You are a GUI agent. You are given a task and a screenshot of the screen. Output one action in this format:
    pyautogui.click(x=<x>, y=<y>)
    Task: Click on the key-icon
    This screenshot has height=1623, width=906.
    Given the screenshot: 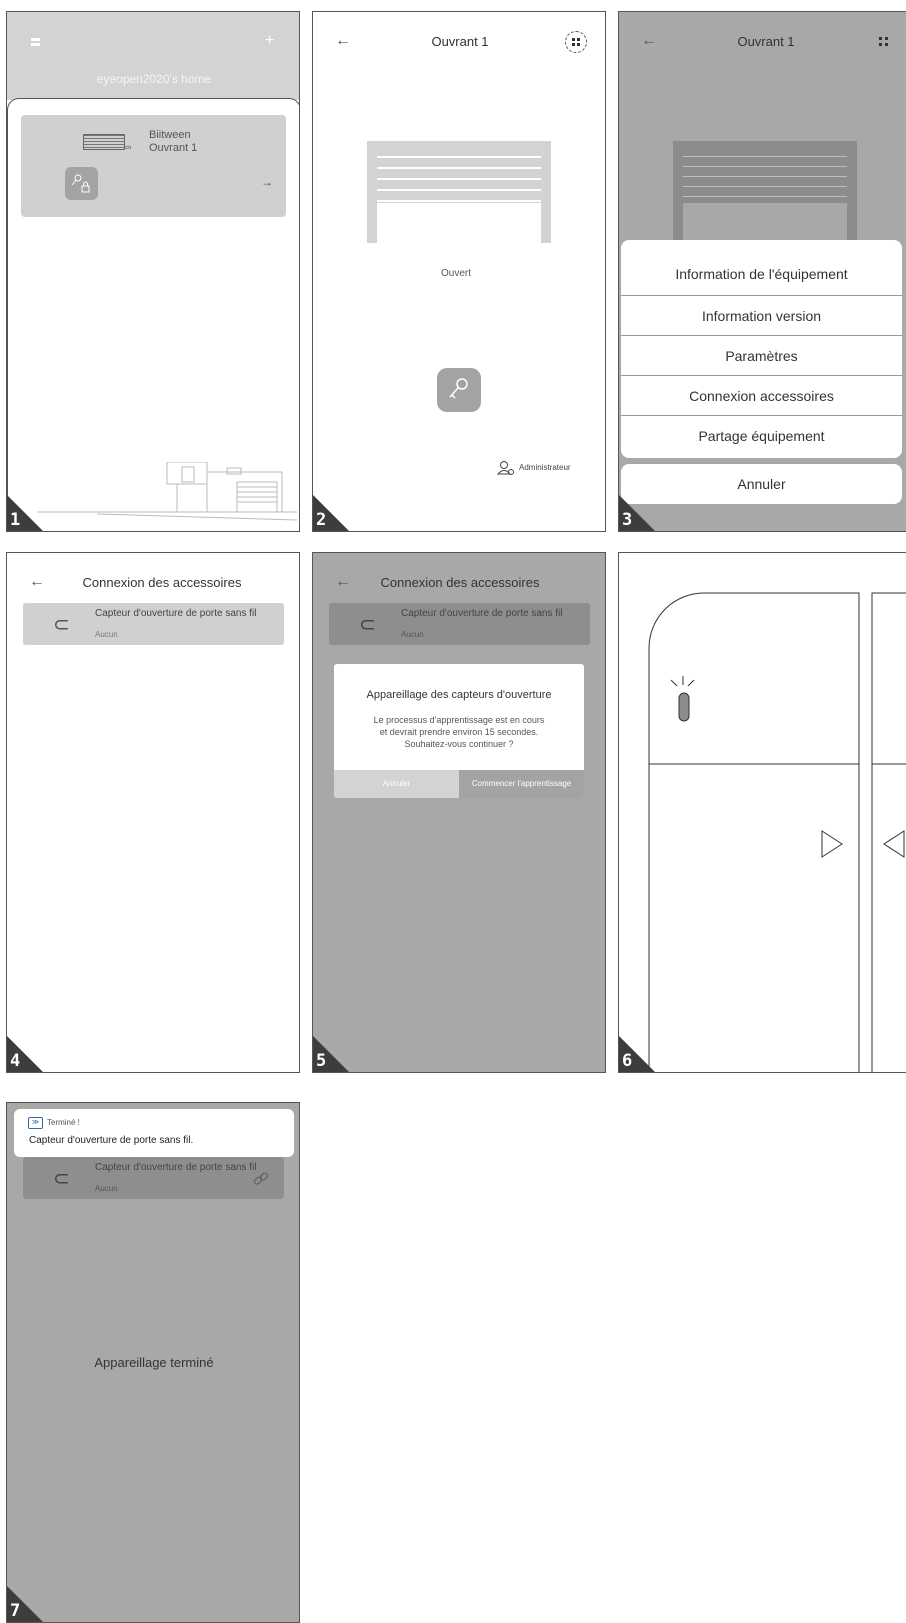 What is the action you would take?
    pyautogui.click(x=458, y=388)
    